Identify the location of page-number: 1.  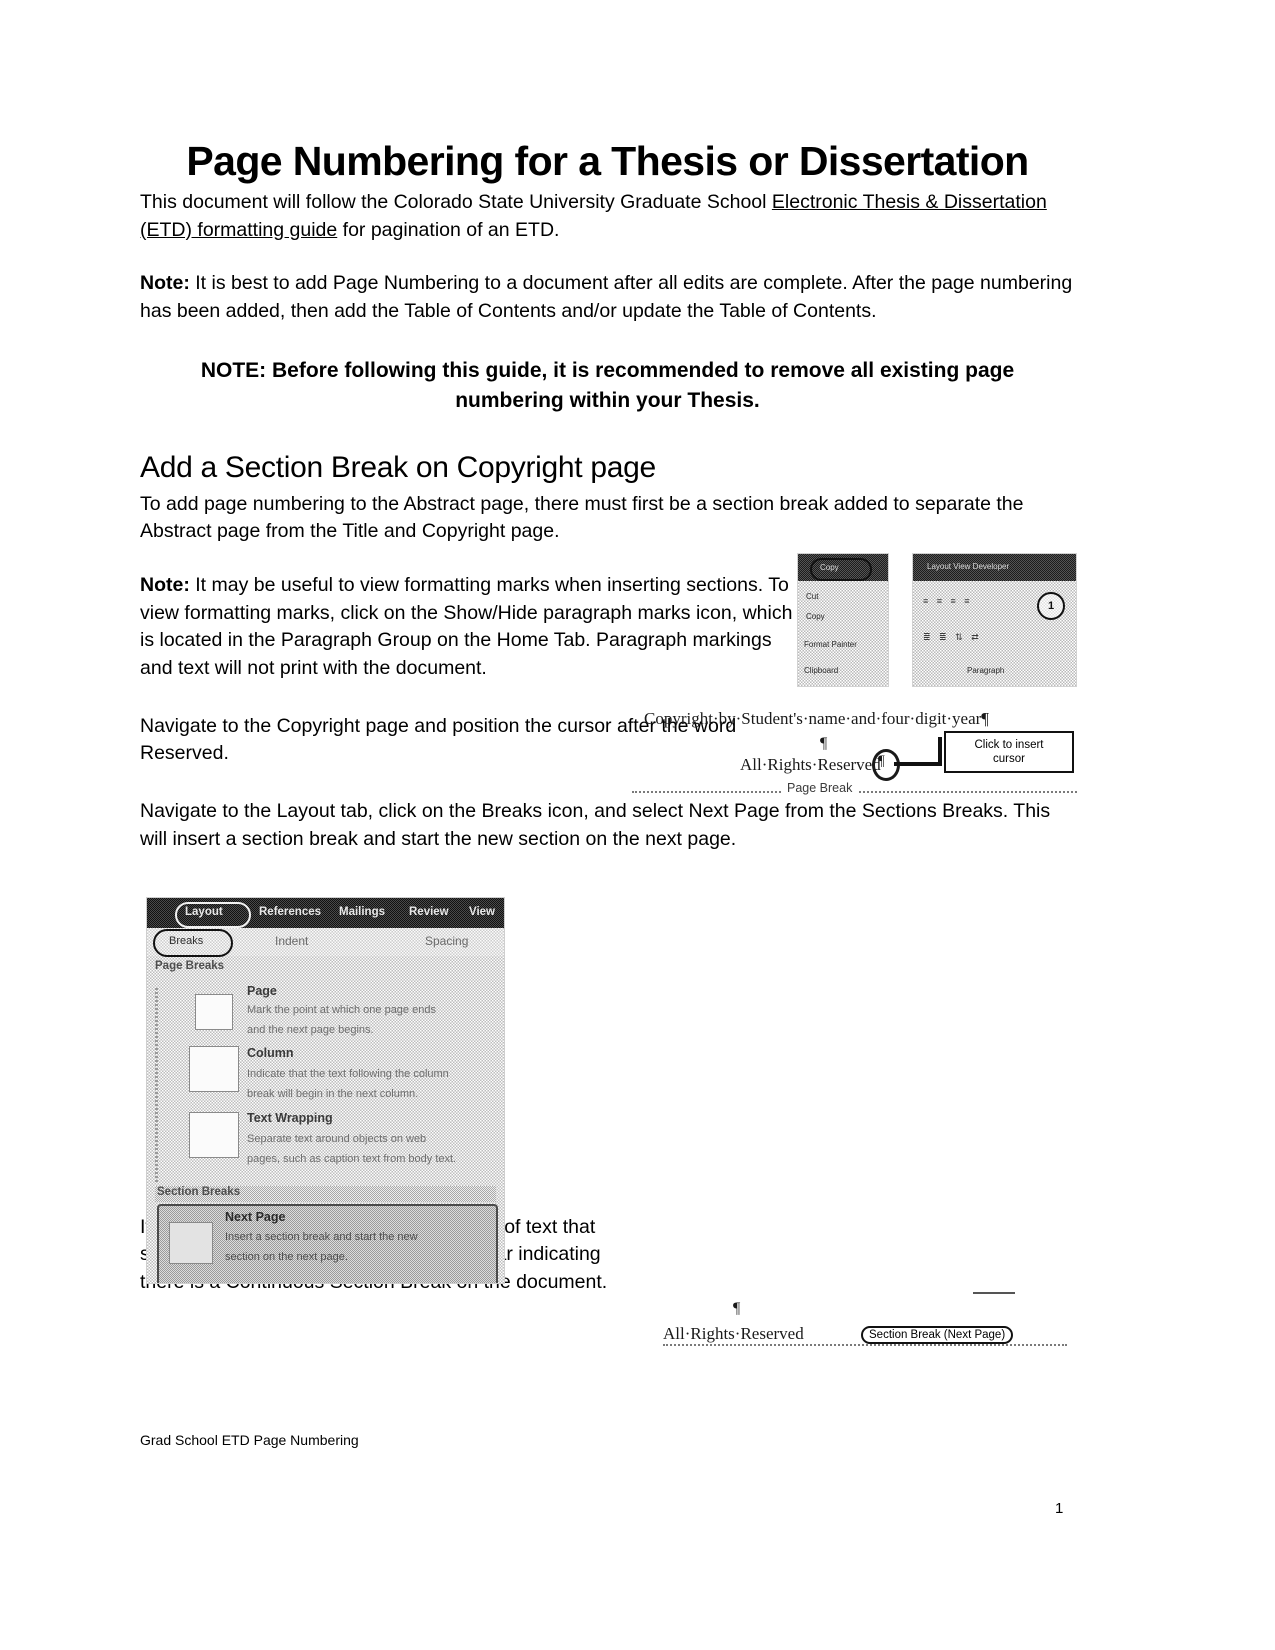
(1059, 1508).